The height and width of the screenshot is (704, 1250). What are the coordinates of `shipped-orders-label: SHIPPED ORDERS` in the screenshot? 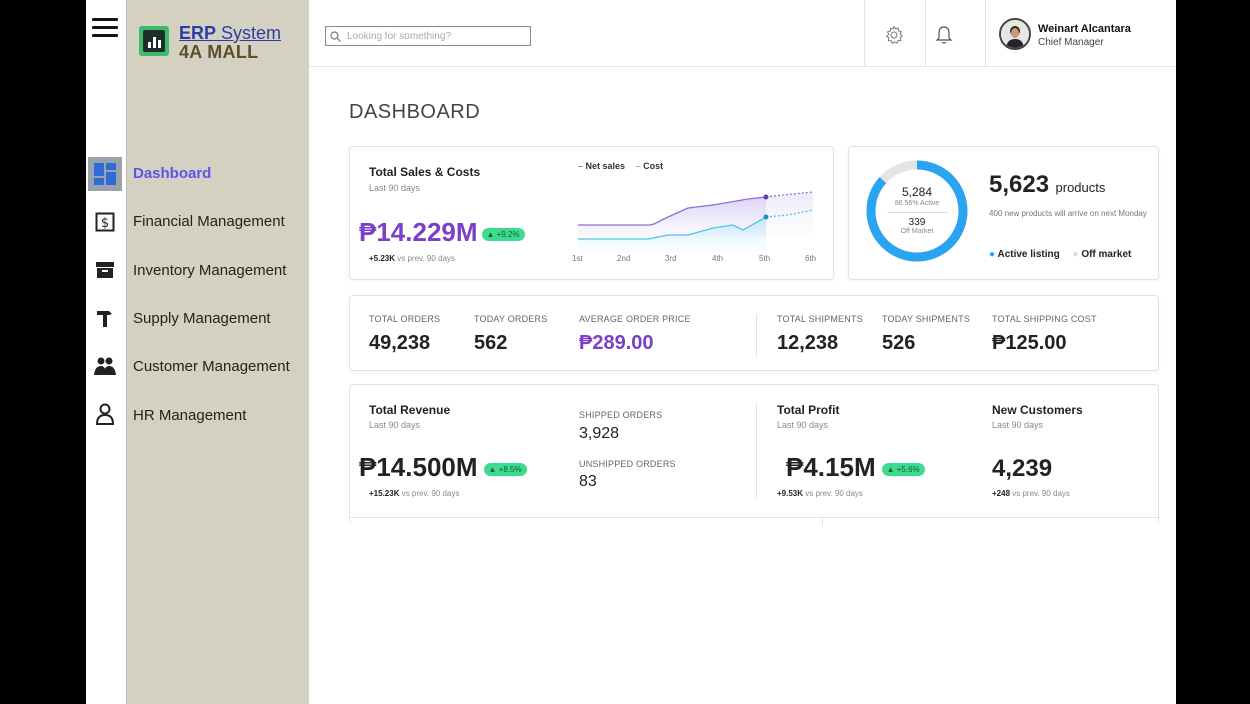 It's located at (621, 415).